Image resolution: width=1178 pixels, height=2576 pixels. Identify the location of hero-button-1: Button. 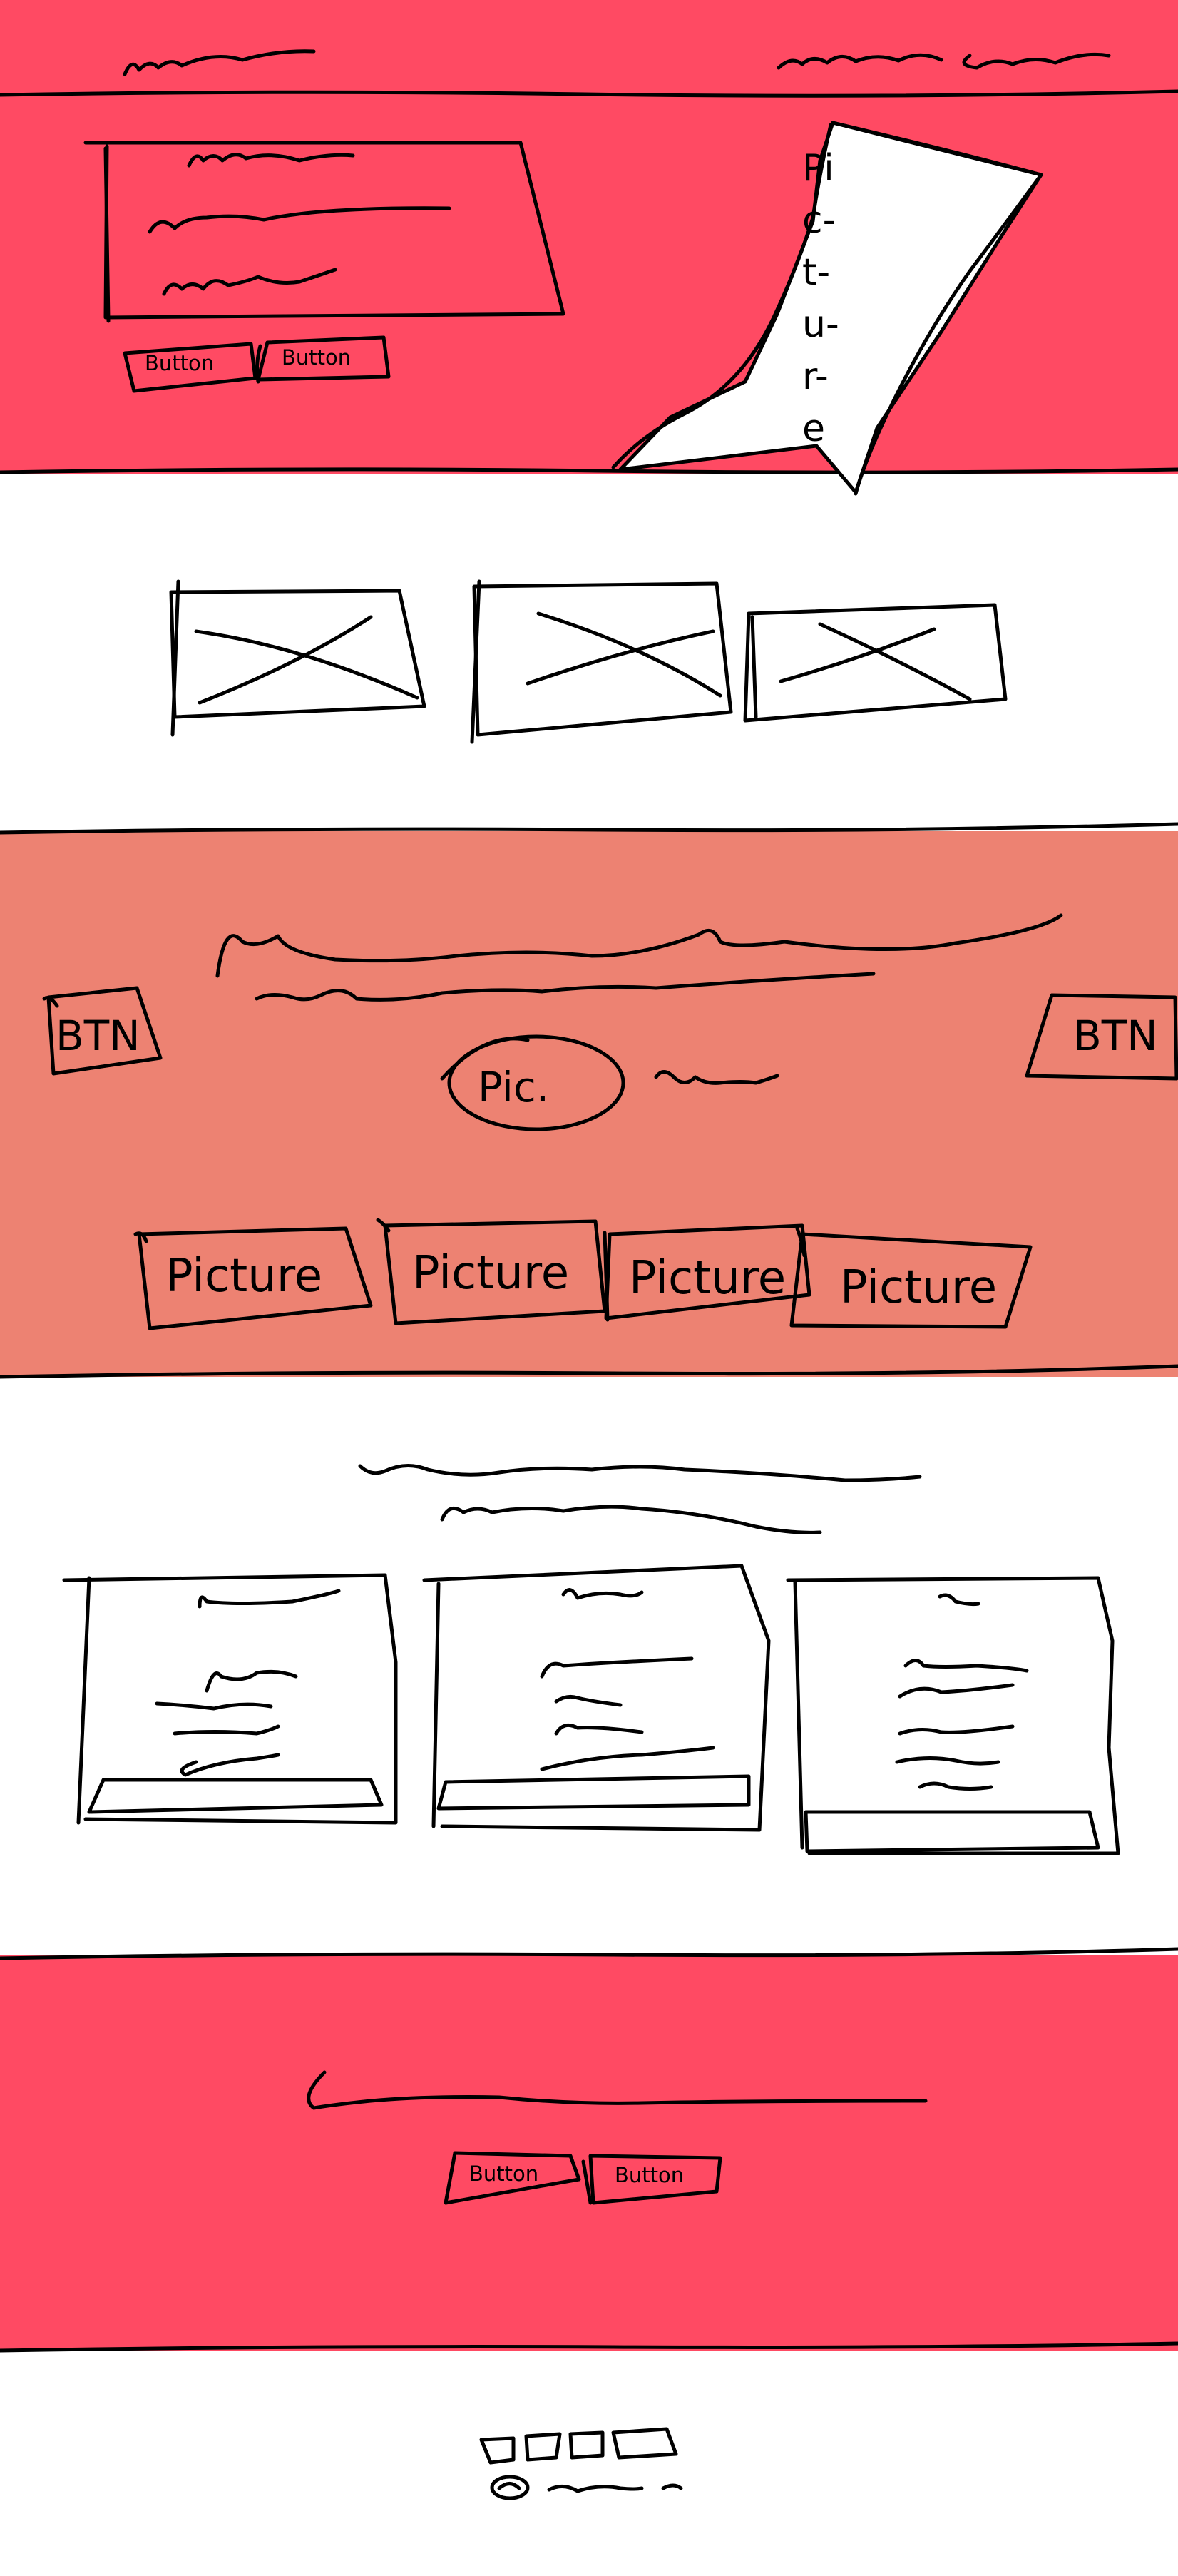
(179, 363).